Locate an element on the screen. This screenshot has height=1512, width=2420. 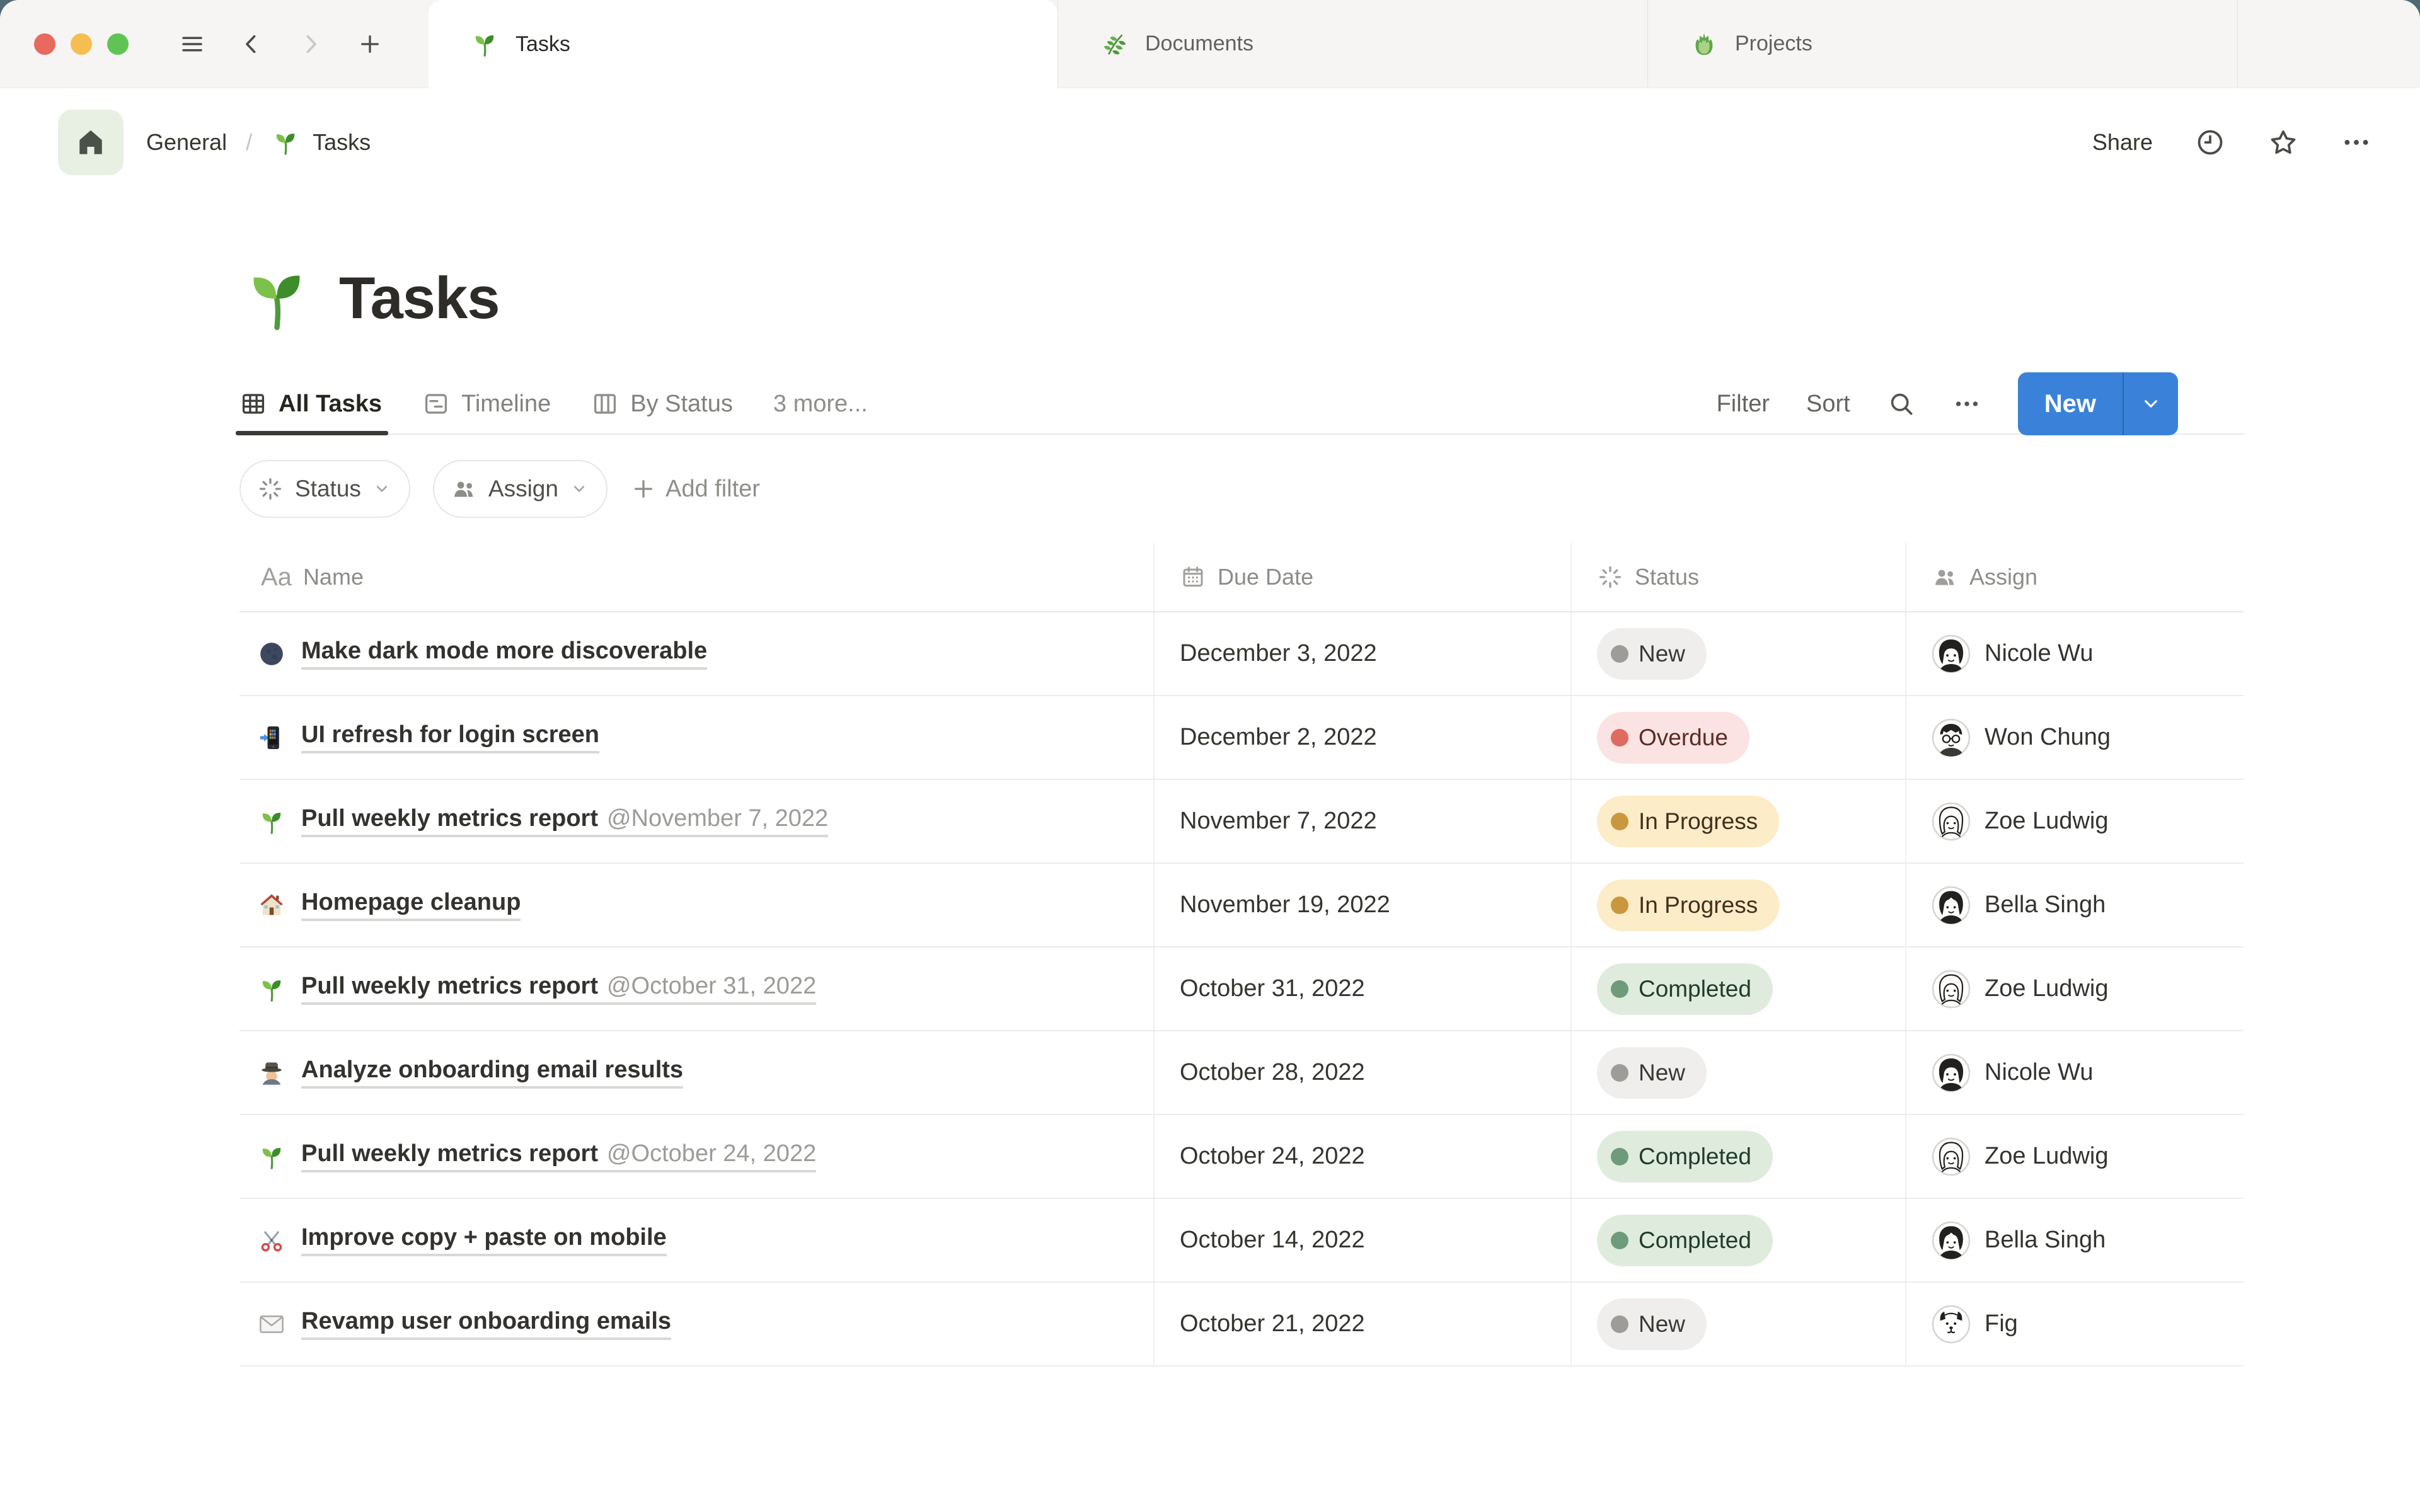
task-title: Improve copy + paste on mobile is located at coordinates (484, 1237).